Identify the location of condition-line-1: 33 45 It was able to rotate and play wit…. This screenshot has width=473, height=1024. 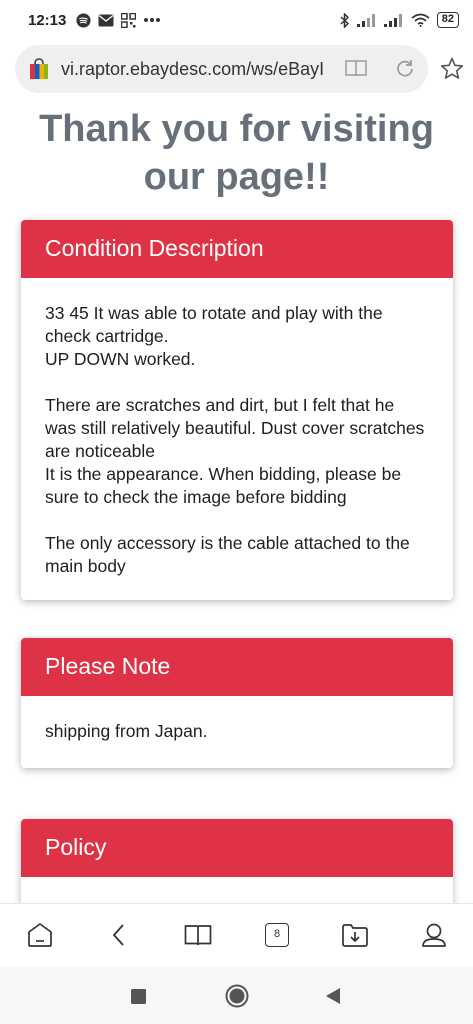
(214, 324).